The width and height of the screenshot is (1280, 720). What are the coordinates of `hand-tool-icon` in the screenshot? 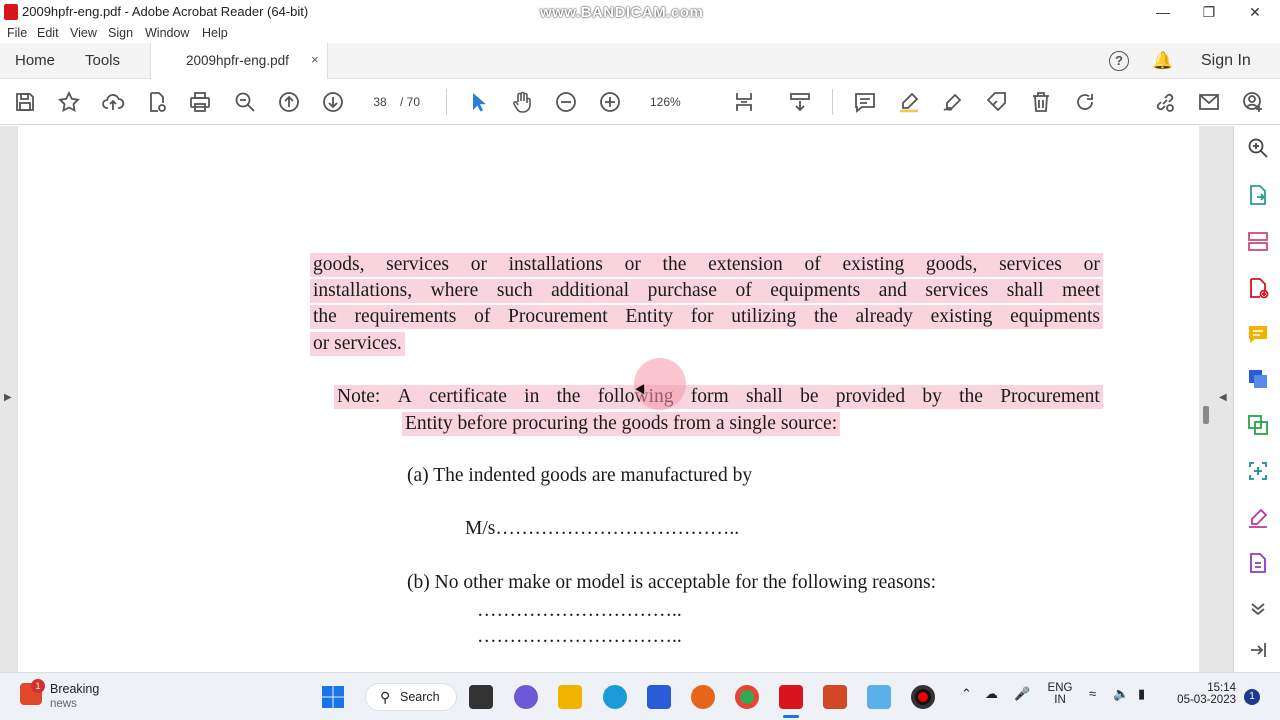 It's located at (522, 102).